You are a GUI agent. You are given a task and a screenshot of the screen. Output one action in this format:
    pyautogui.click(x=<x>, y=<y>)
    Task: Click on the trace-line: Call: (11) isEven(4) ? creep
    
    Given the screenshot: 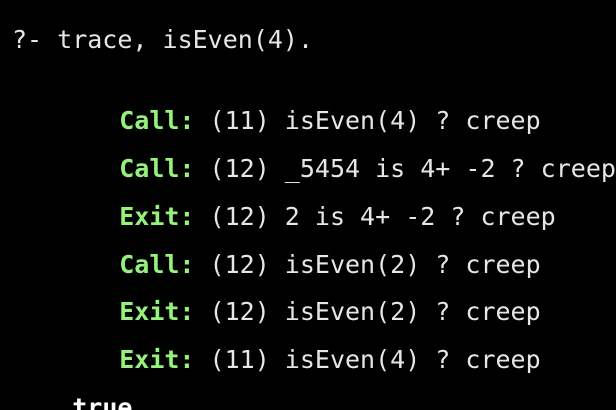 What is the action you would take?
    pyautogui.click(x=299, y=102)
    